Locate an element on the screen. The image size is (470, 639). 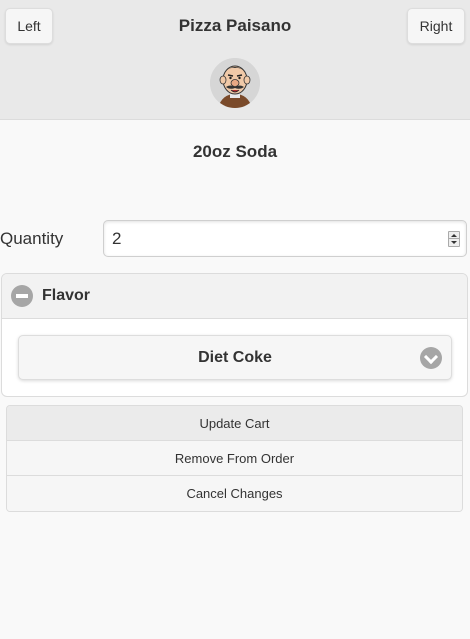
quantity-input: 2 is located at coordinates (285, 238).